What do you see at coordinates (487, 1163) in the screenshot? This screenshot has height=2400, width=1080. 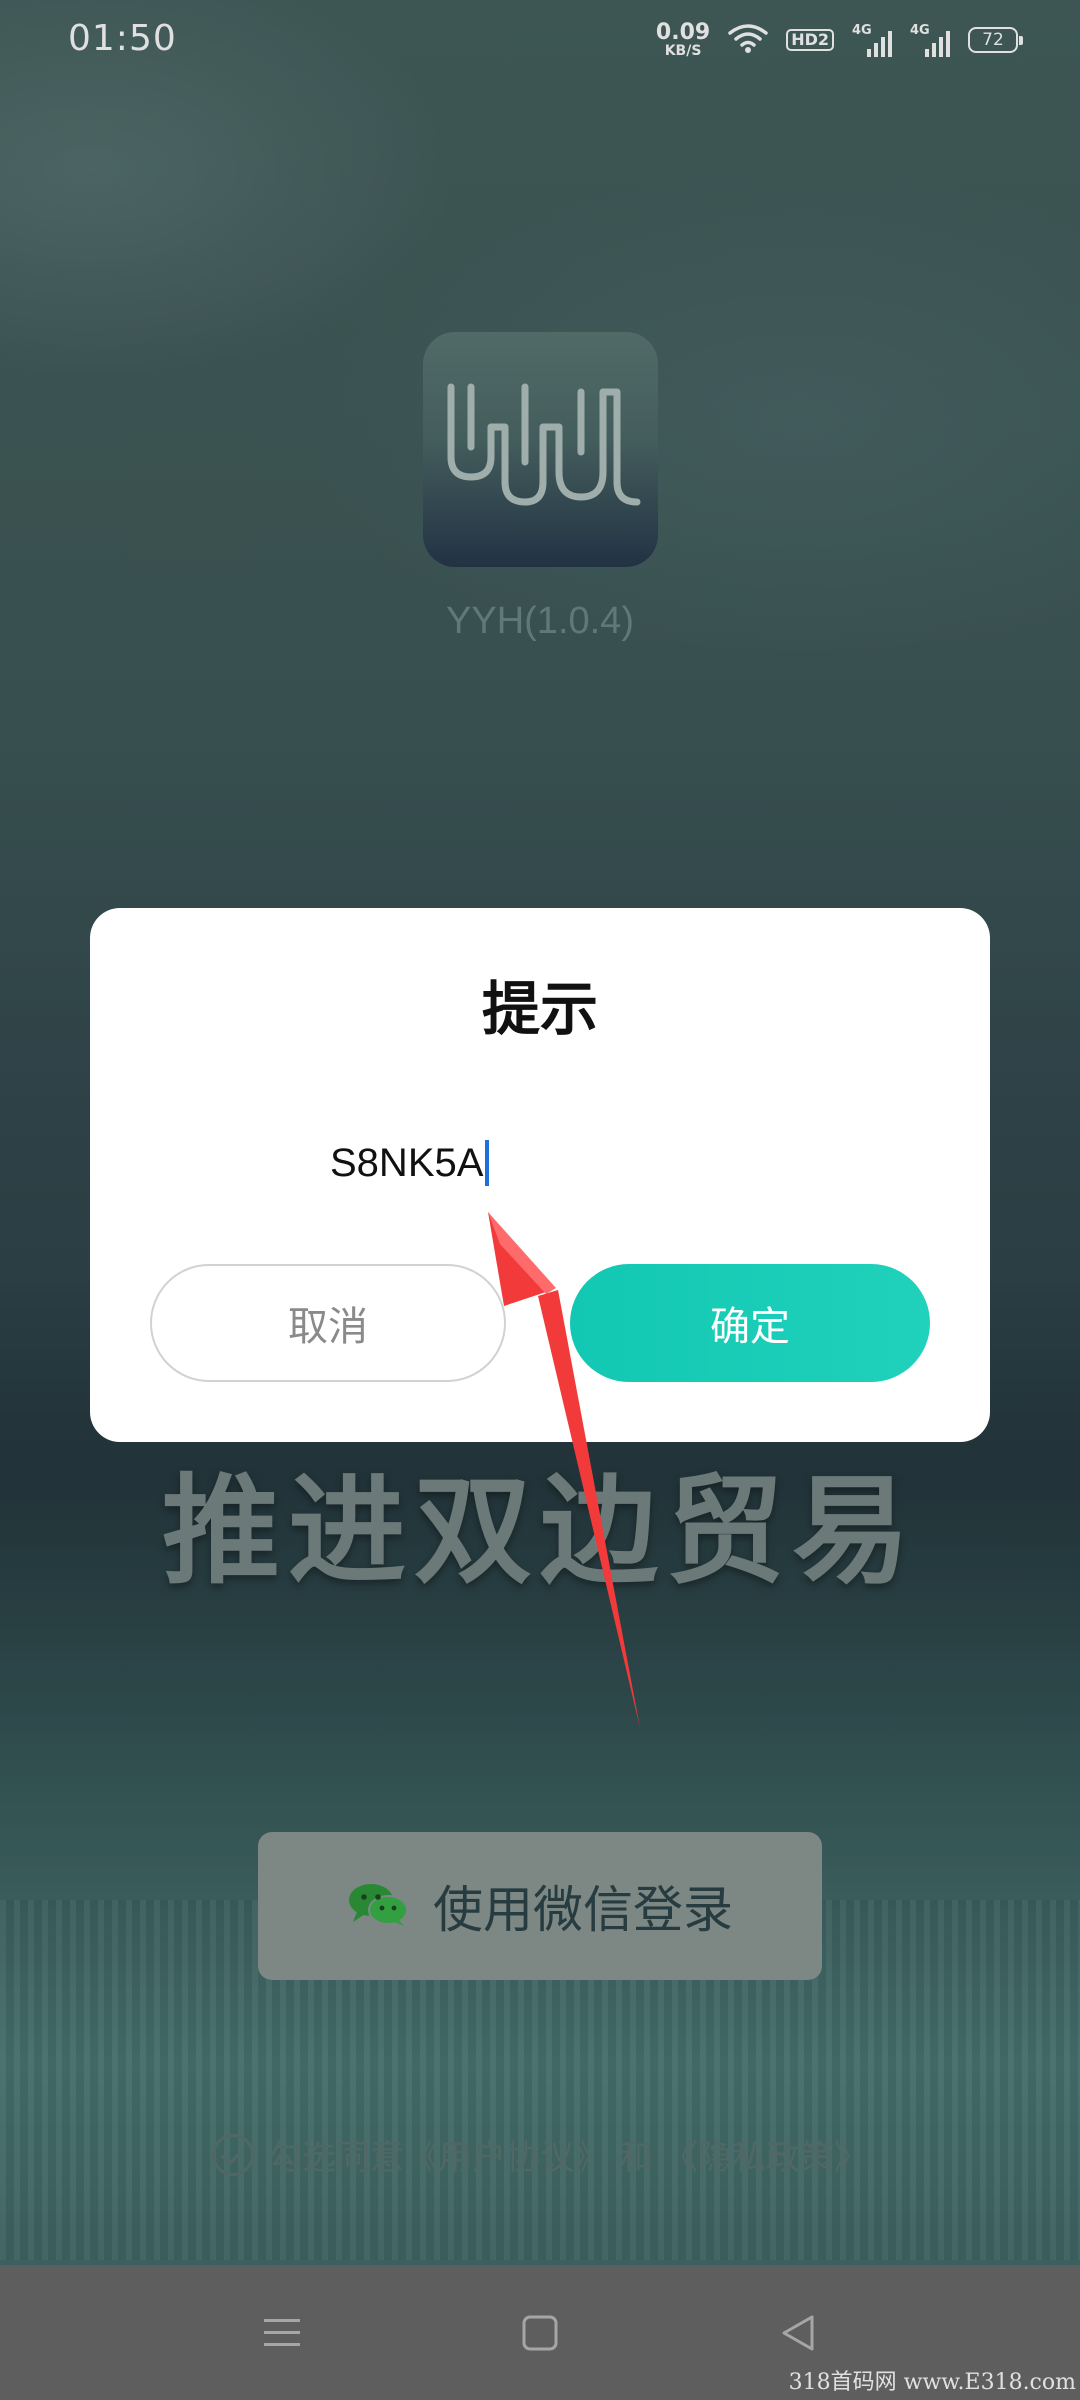 I see `text-cursor` at bounding box center [487, 1163].